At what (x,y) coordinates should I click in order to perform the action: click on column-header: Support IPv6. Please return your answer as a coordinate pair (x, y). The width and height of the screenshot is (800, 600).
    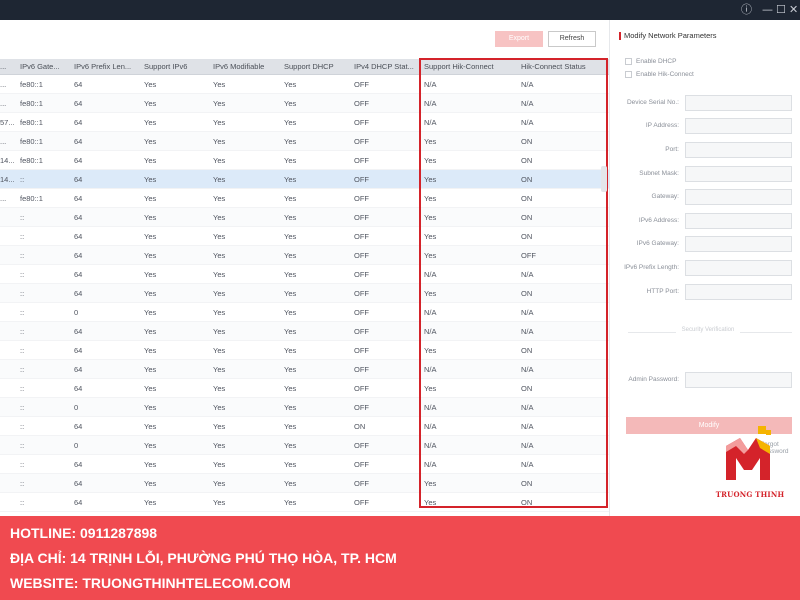
    Looking at the image, I should click on (176, 67).